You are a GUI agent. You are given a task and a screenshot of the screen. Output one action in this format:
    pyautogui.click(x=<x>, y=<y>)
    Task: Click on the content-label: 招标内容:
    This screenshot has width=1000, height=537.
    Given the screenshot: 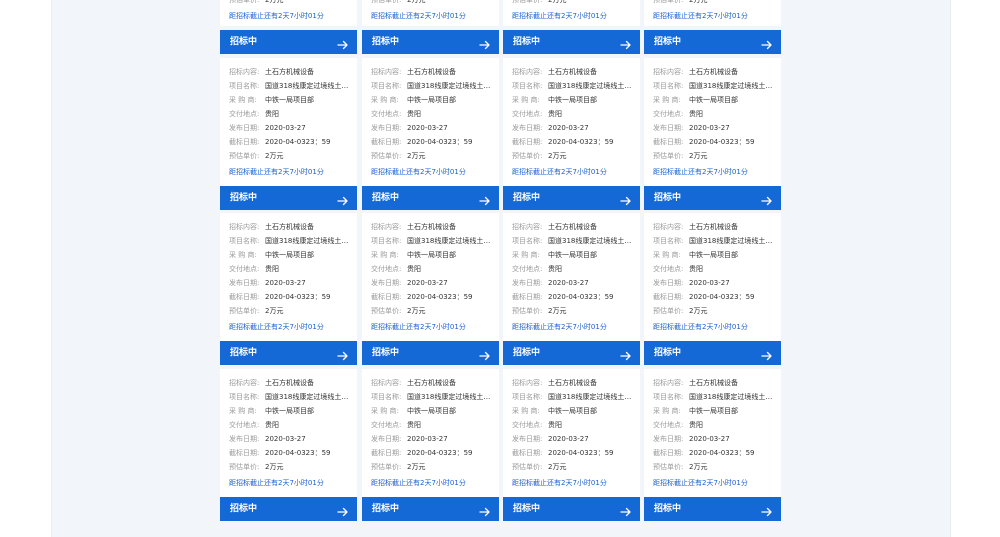 What is the action you would take?
    pyautogui.click(x=527, y=72)
    